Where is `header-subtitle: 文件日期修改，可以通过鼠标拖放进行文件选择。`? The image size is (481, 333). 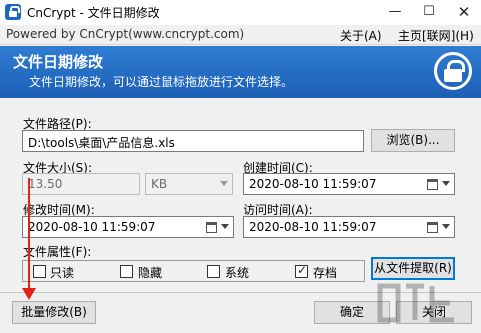
header-subtitle: 文件日期修改，可以通过鼠标拖放进行文件选择。 is located at coordinates (161, 82).